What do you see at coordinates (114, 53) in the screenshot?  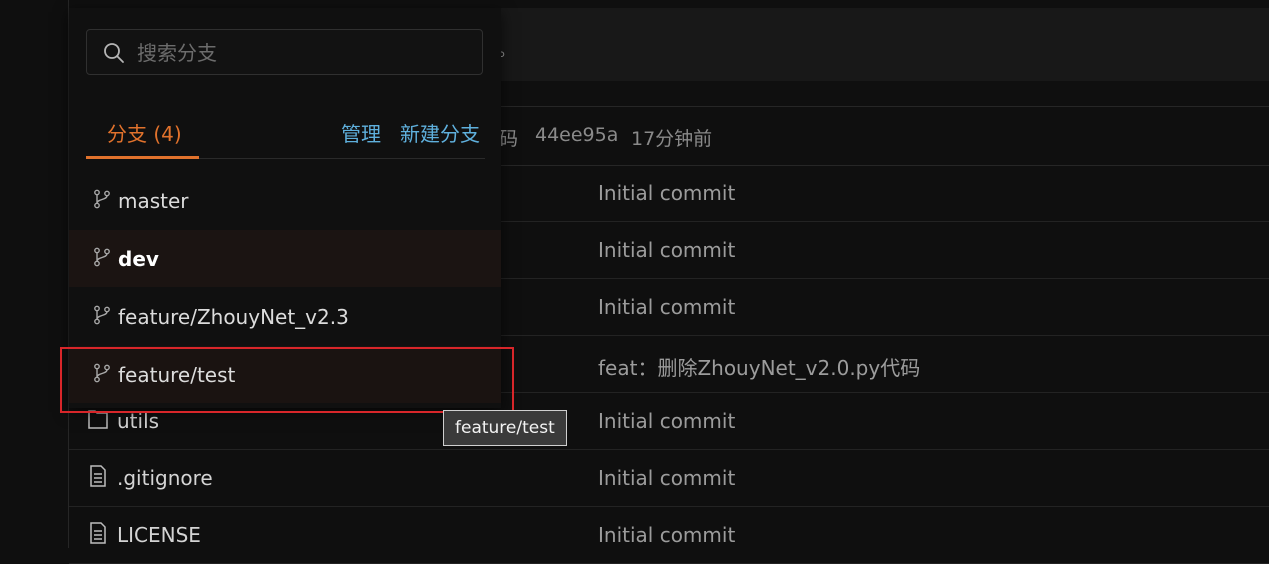 I see `search-icon` at bounding box center [114, 53].